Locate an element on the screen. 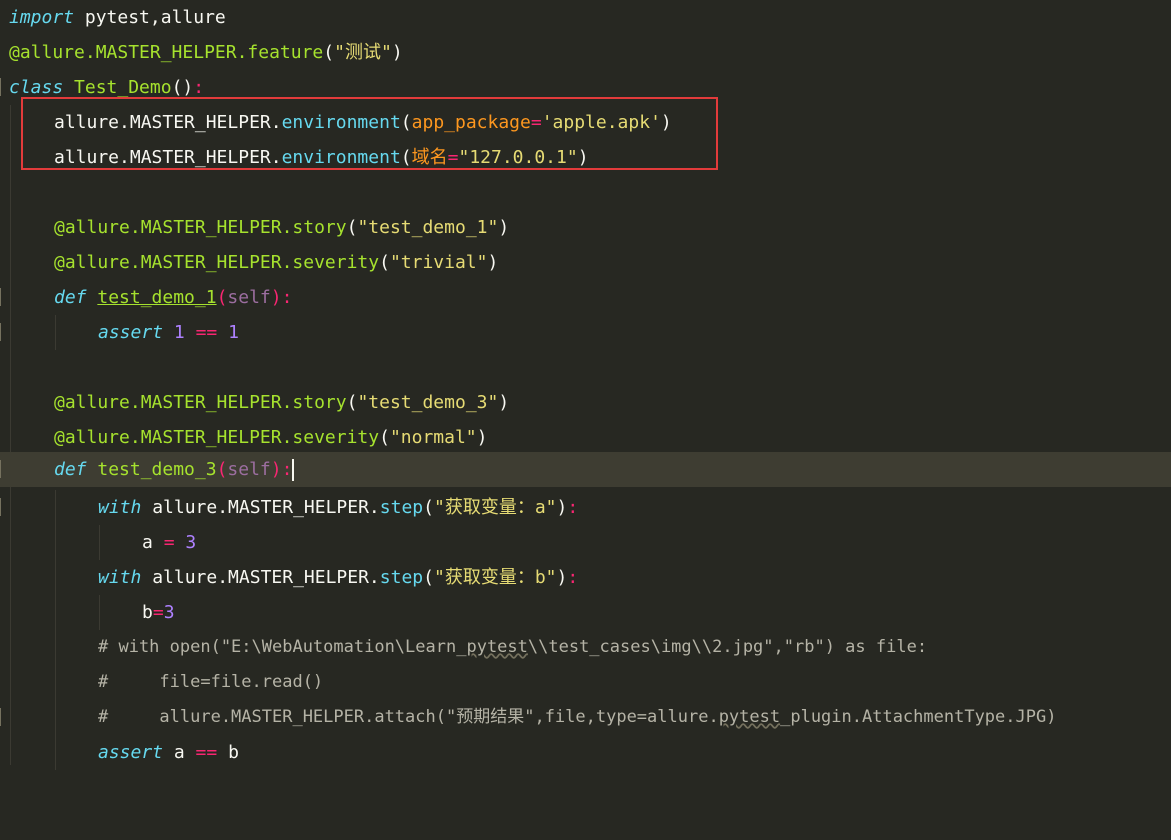 This screenshot has width=1171, height=840. paren: () is located at coordinates (182, 87).